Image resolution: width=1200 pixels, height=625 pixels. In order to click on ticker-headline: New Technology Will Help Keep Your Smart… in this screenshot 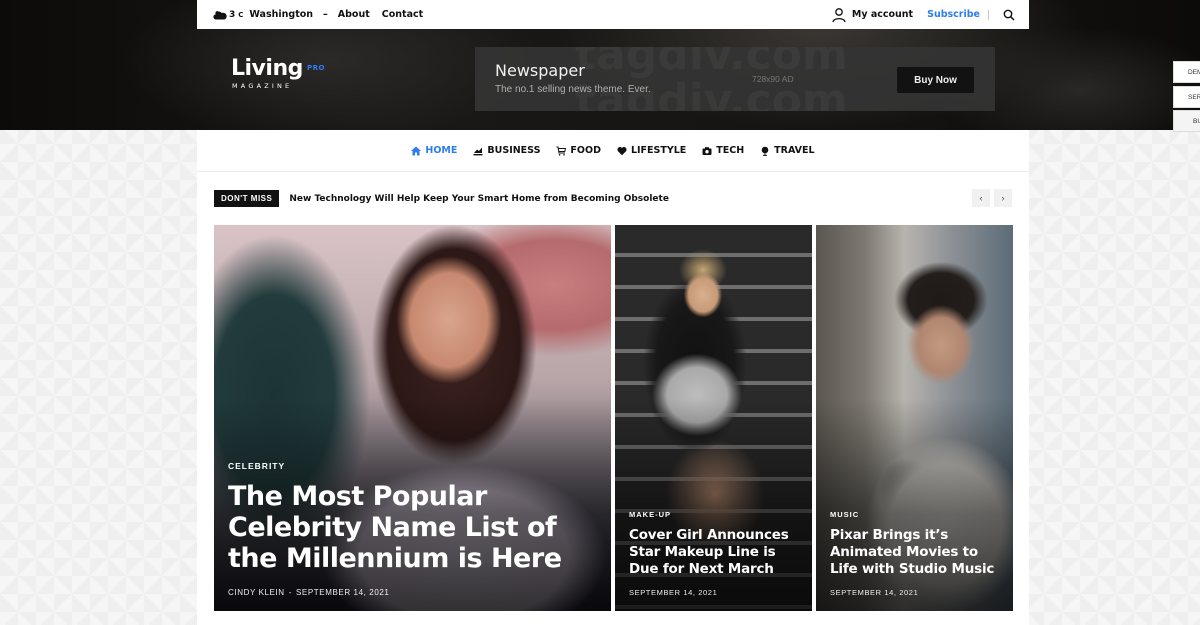, I will do `click(479, 199)`.